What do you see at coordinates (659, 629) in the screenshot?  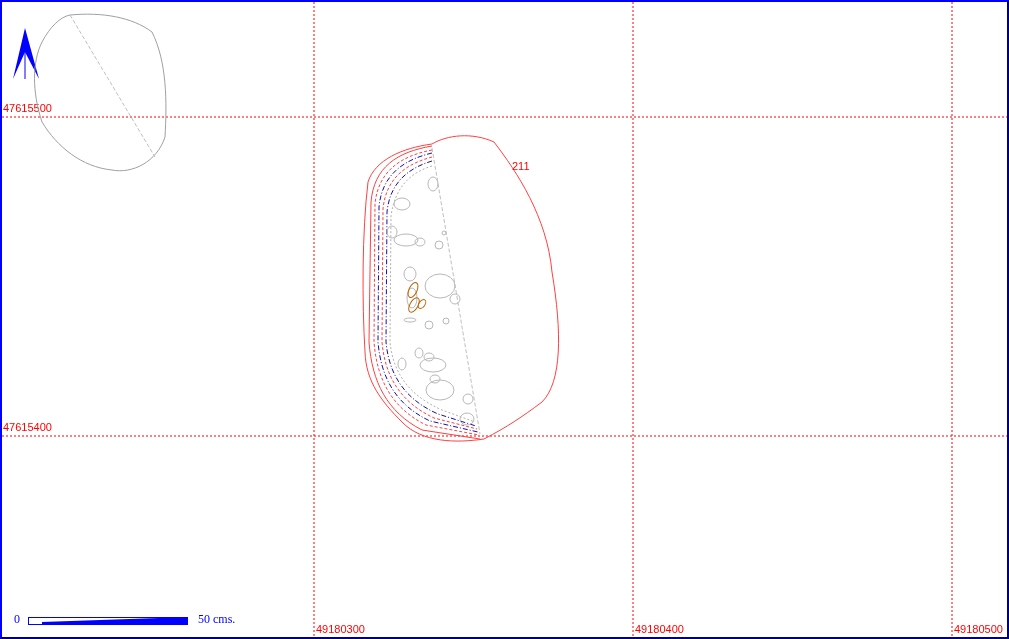 I see `easting-label: 49180400` at bounding box center [659, 629].